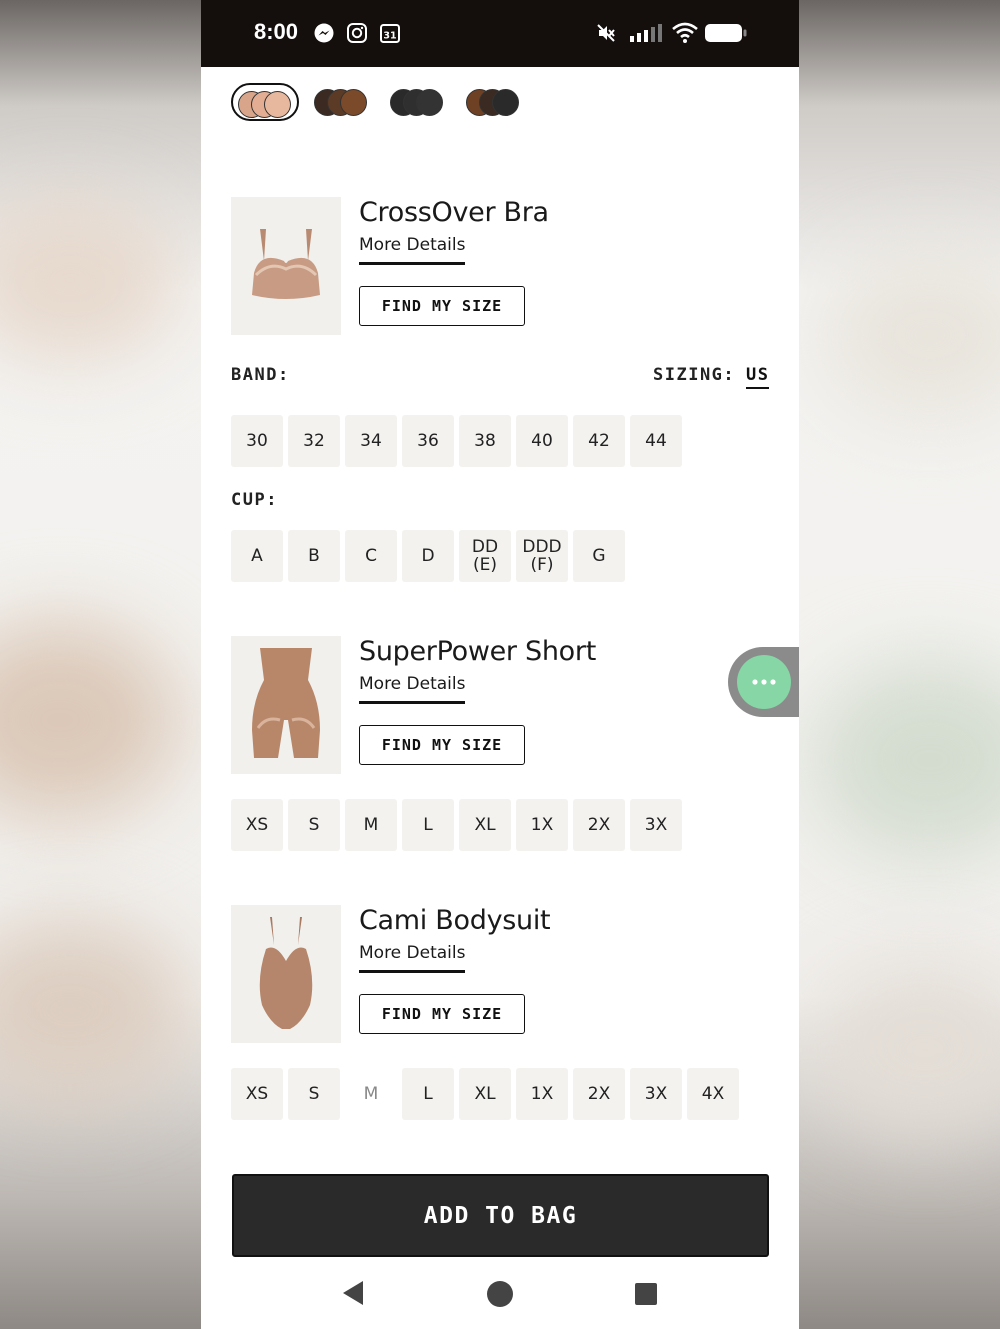 This screenshot has height=1329, width=1000. I want to click on cup-size-options: A B C D DD (E) DDD (F) G, so click(428, 556).